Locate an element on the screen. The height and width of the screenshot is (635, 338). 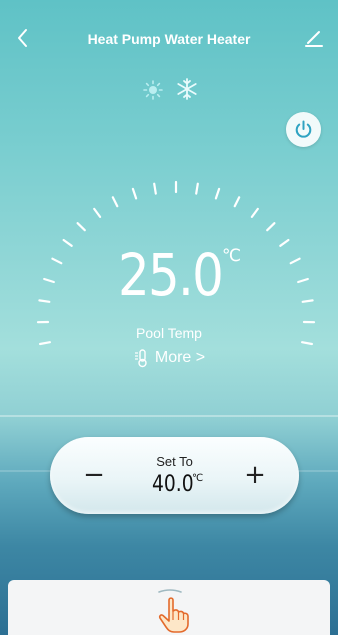
power-button is located at coordinates (303, 129).